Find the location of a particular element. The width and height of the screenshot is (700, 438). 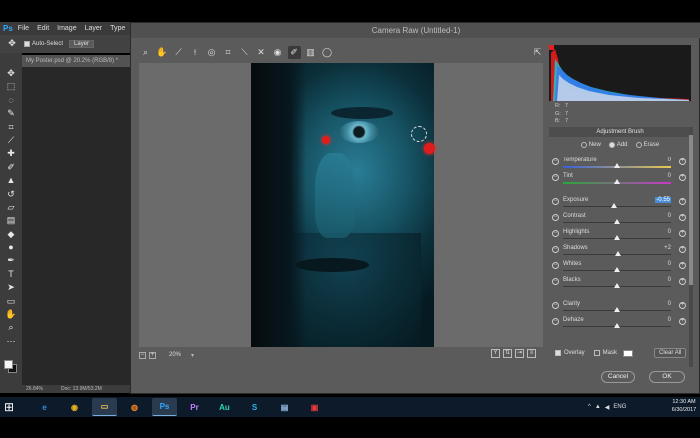

mode-add: Add is located at coordinates (618, 145).